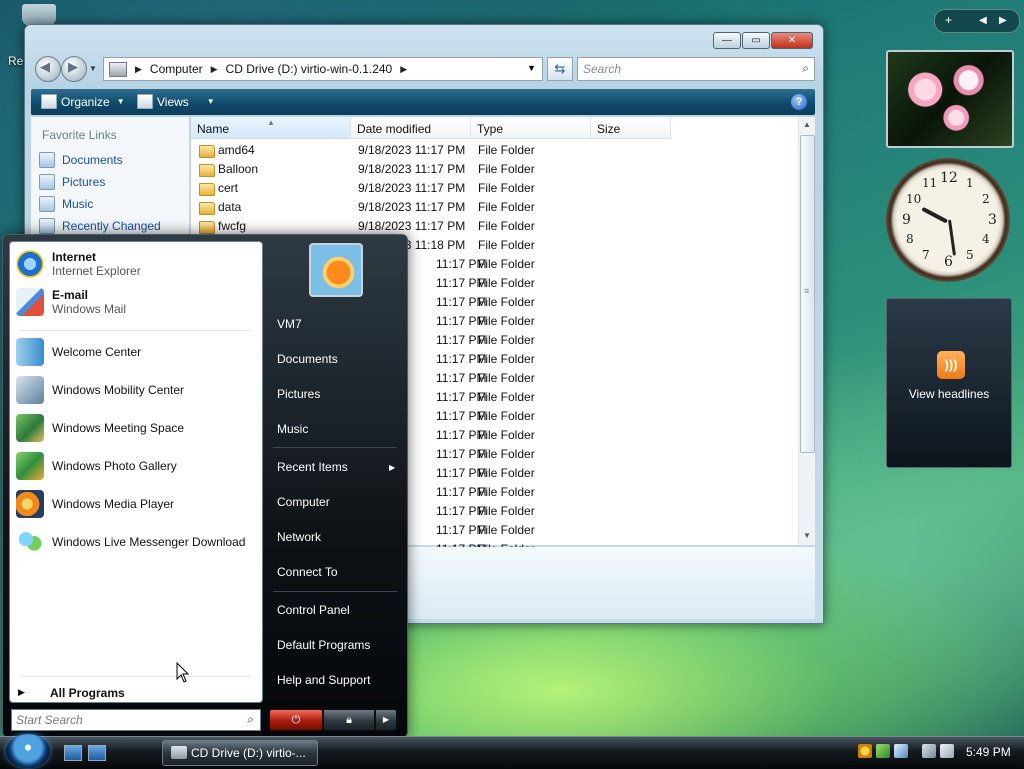  What do you see at coordinates (883, 751) in the screenshot?
I see `safely-remove-icon` at bounding box center [883, 751].